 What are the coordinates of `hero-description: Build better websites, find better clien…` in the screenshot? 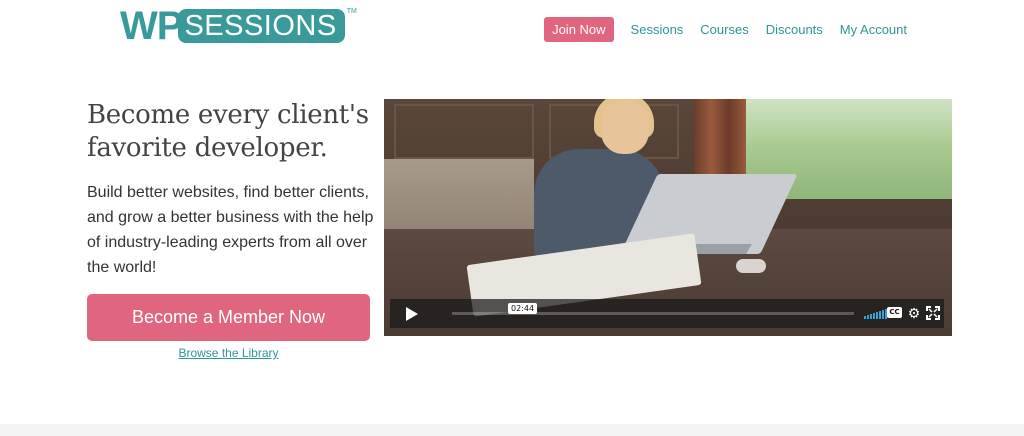 It's located at (230, 230).